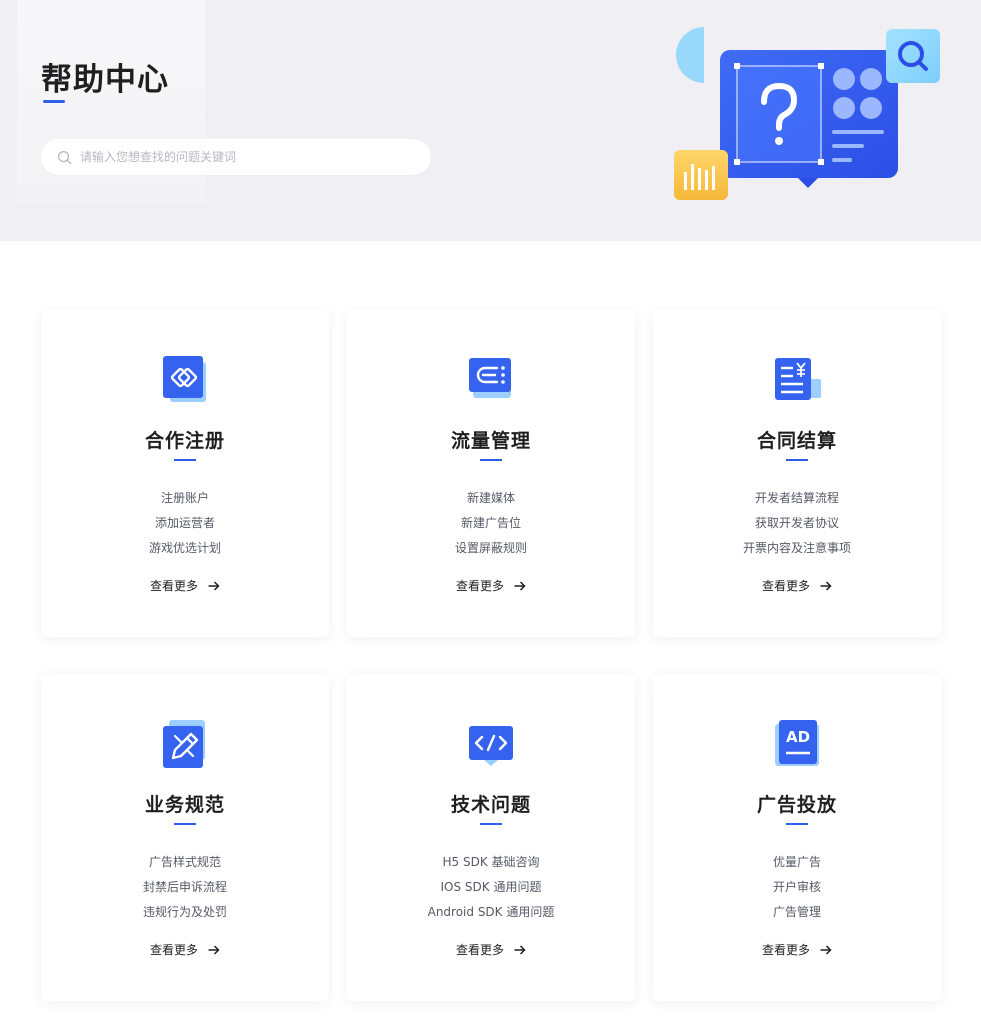 This screenshot has width=981, height=1036. What do you see at coordinates (797, 862) in the screenshot?
I see `card-link: 优量广告` at bounding box center [797, 862].